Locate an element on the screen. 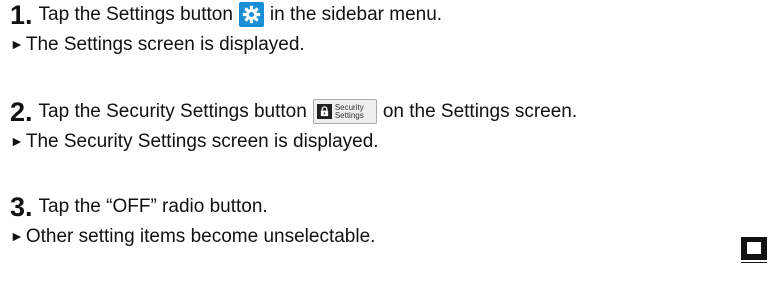 This screenshot has height=281, width=781. note-icon is located at coordinates (754, 250).